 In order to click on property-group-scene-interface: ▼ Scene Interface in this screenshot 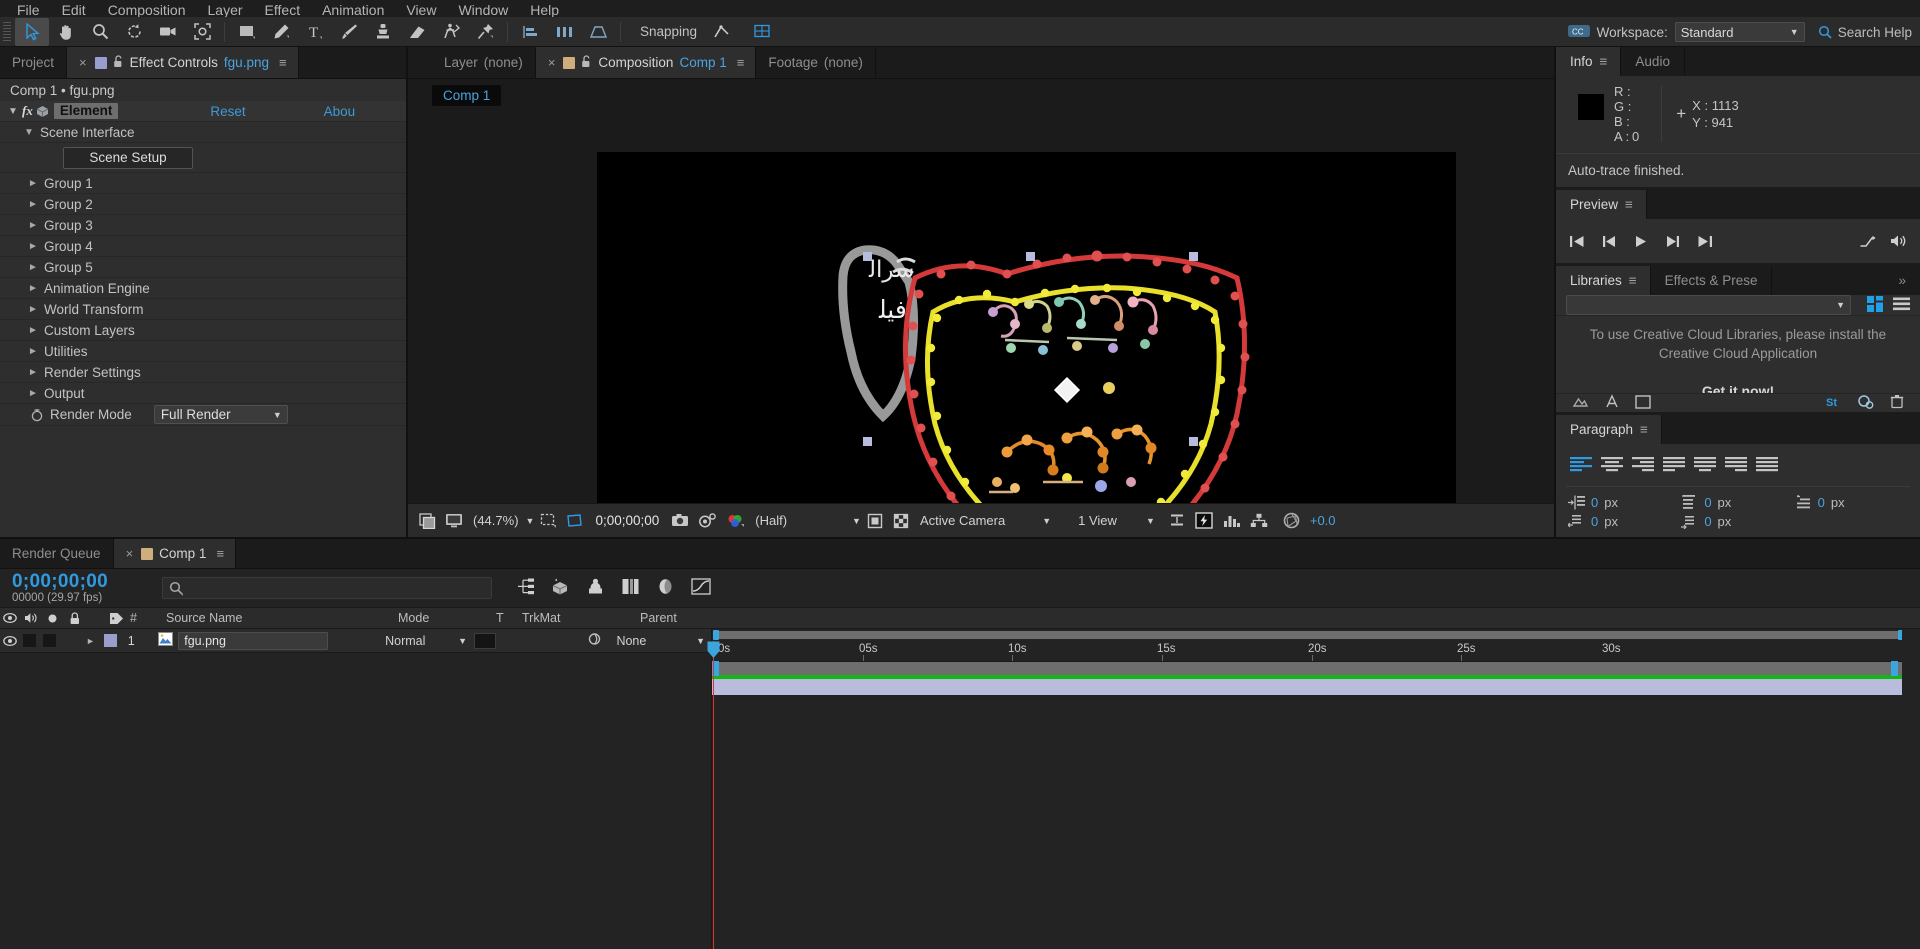, I will do `click(203, 132)`.